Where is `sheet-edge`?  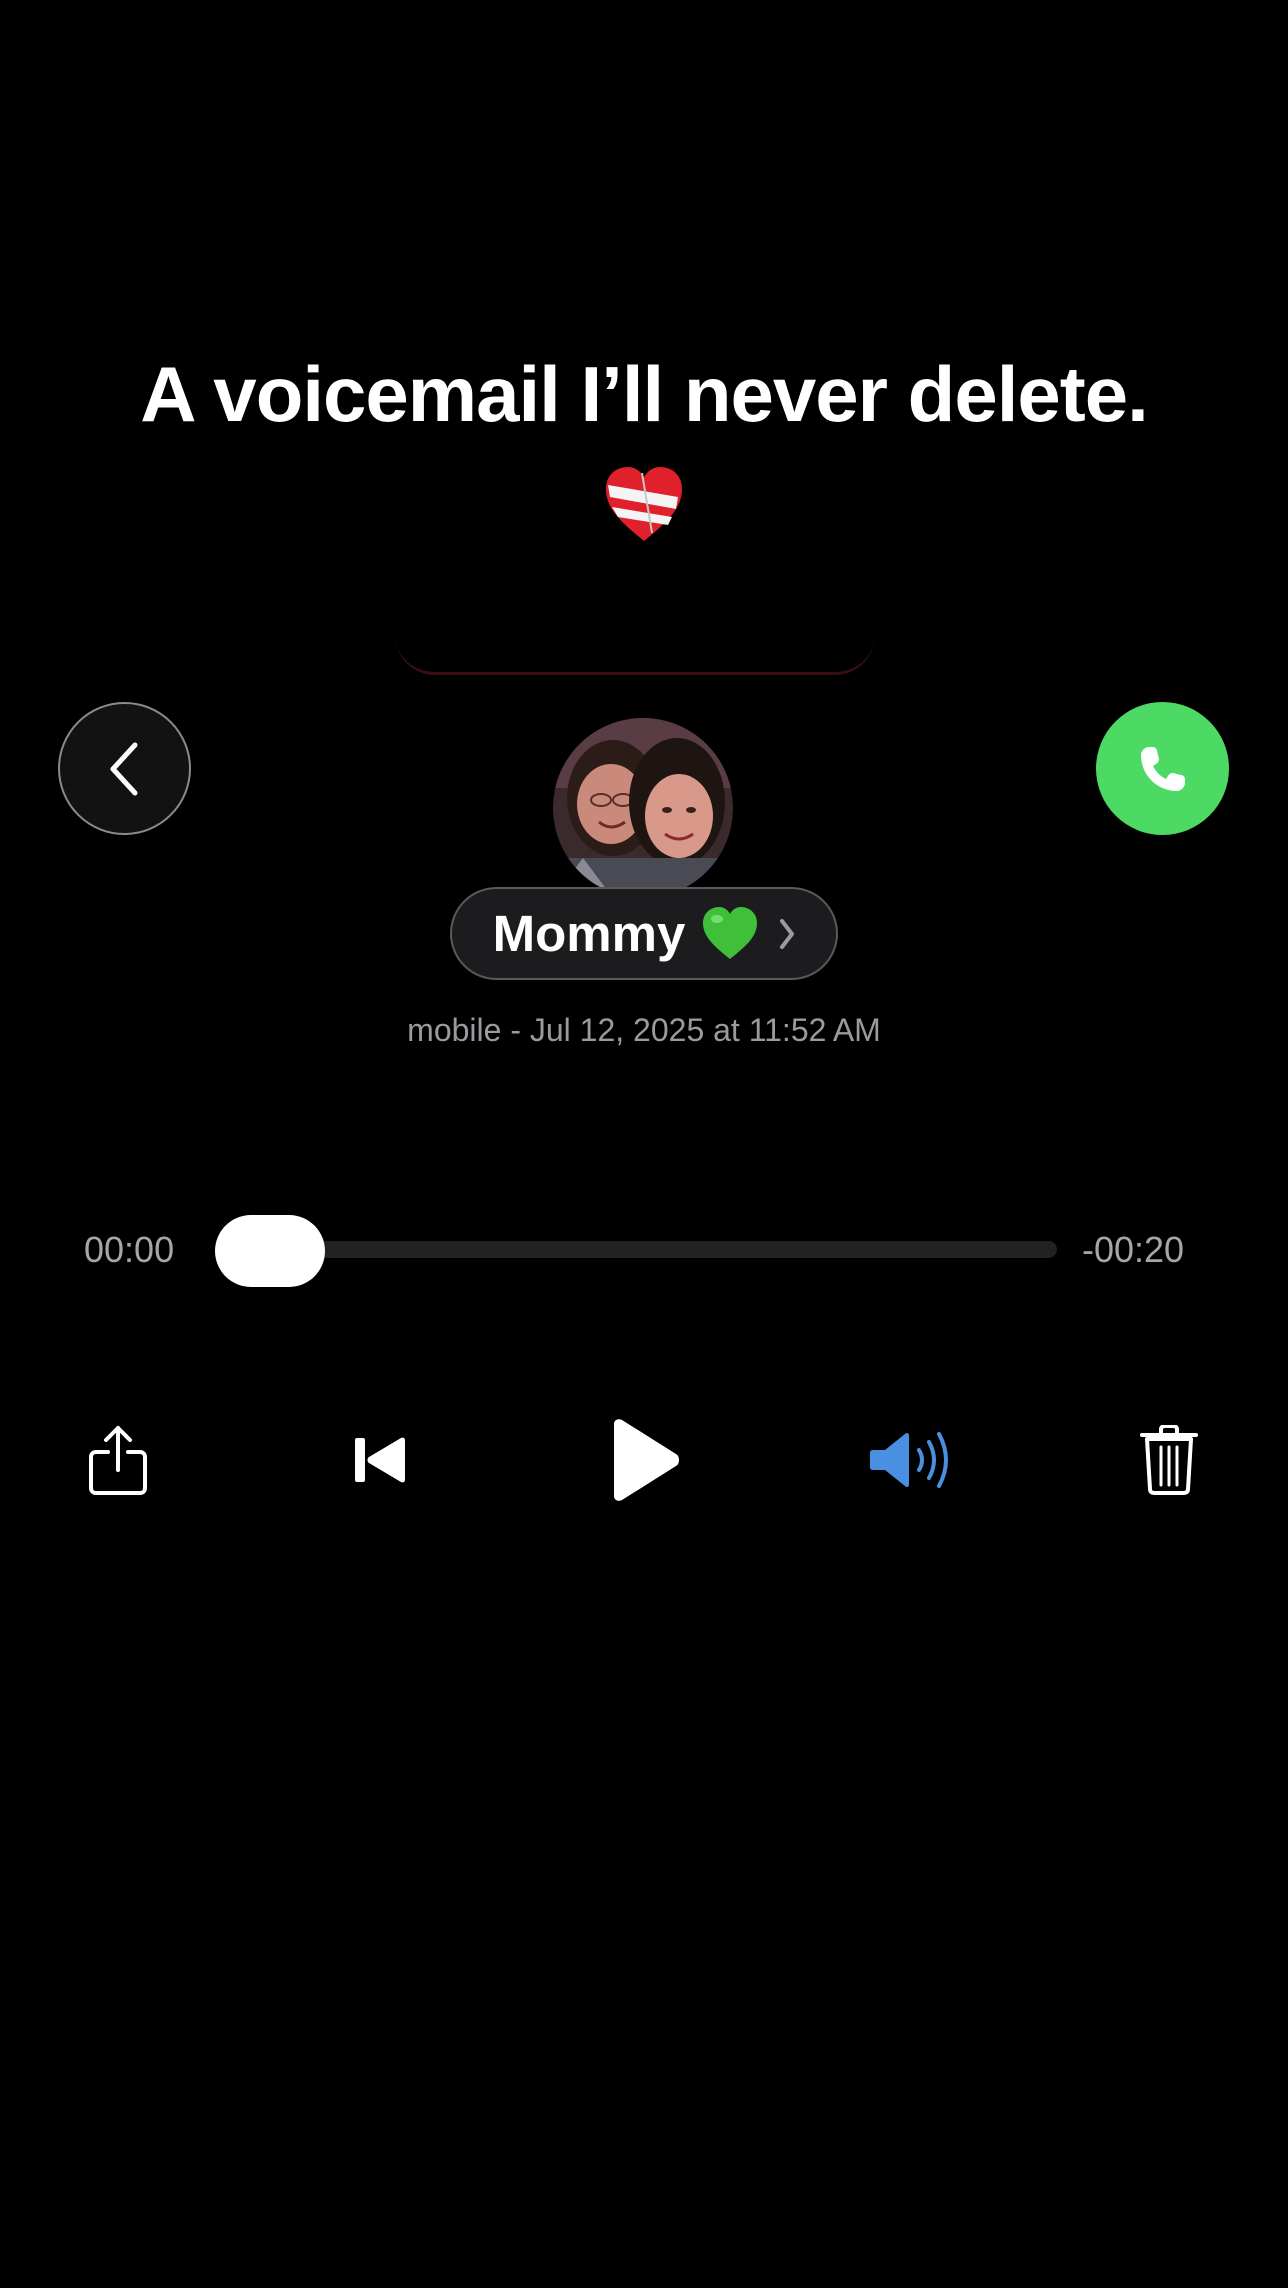
sheet-edge is located at coordinates (635, 637).